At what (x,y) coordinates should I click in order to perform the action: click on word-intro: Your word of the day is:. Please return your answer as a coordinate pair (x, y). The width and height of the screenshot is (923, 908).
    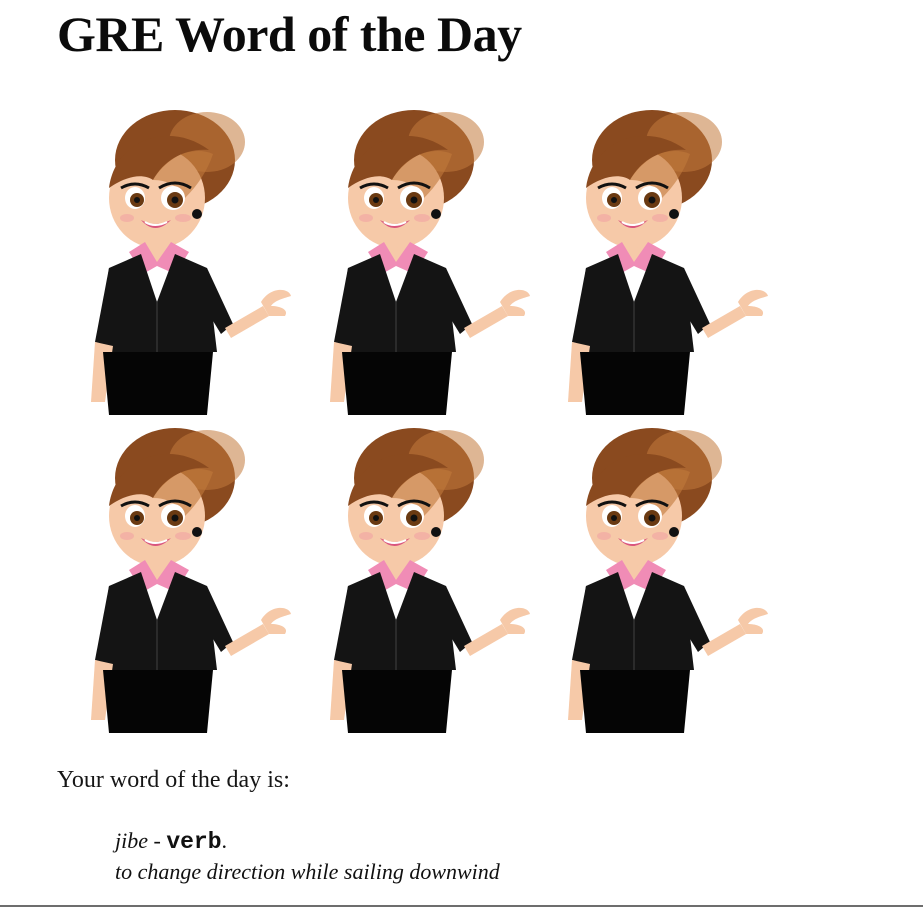
    Looking at the image, I should click on (173, 780).